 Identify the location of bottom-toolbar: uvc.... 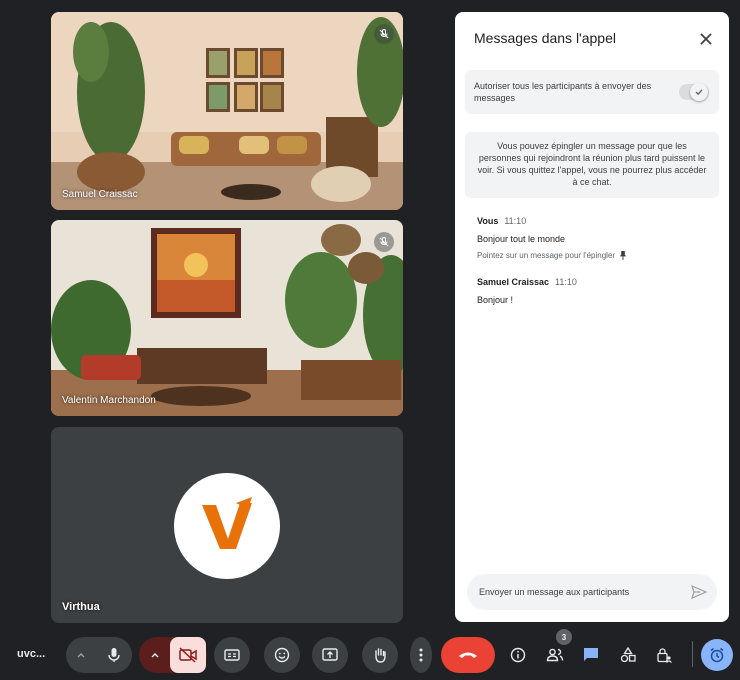
(370, 656).